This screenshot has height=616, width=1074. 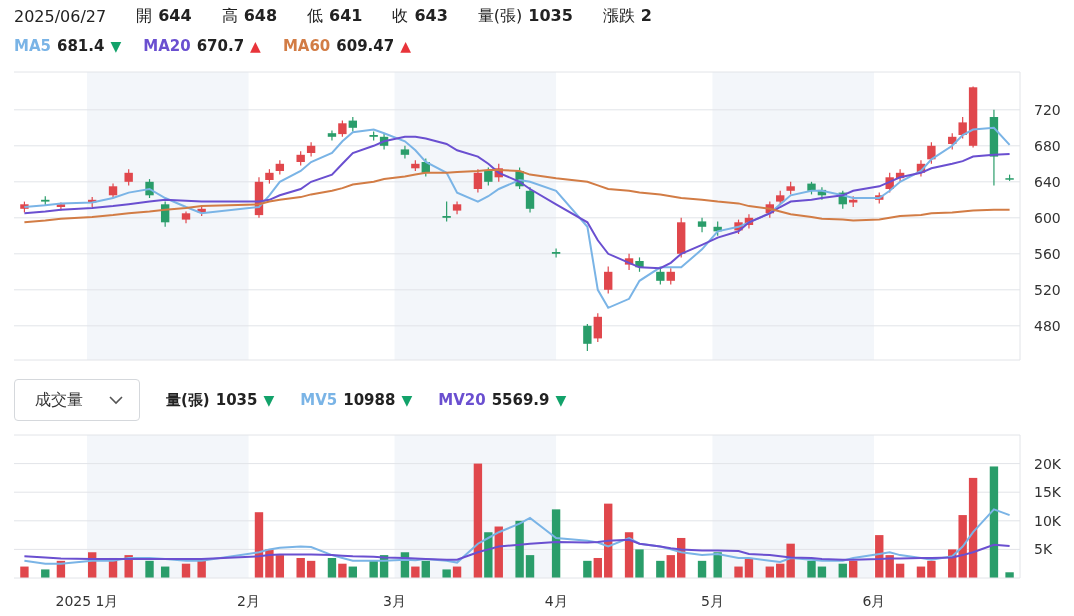 What do you see at coordinates (32, 46) in the screenshot?
I see `legend-label: MA5` at bounding box center [32, 46].